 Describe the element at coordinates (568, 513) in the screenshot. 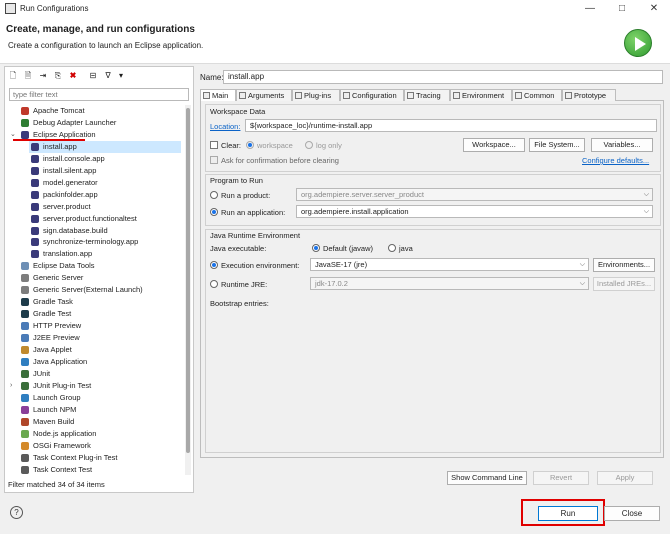

I see `run-button: Run` at that location.